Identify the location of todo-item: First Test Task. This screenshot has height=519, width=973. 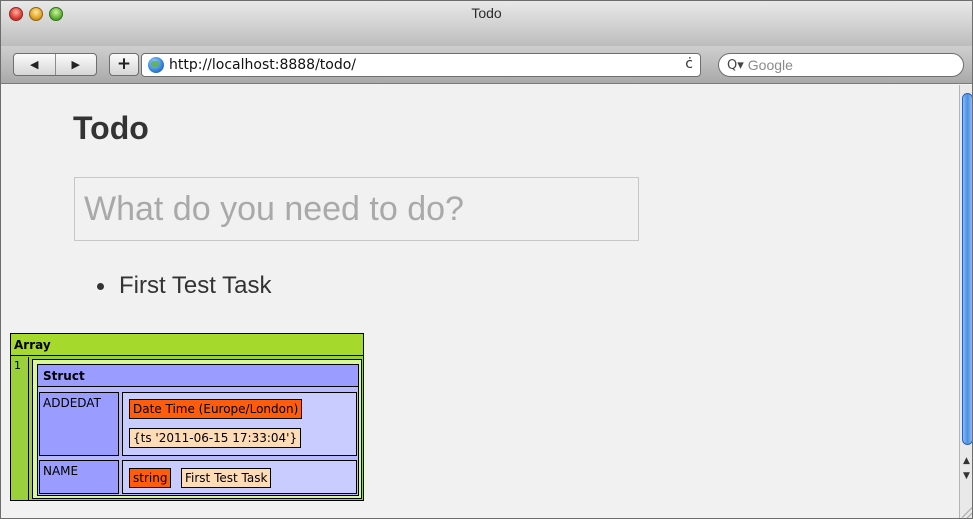
(184, 286).